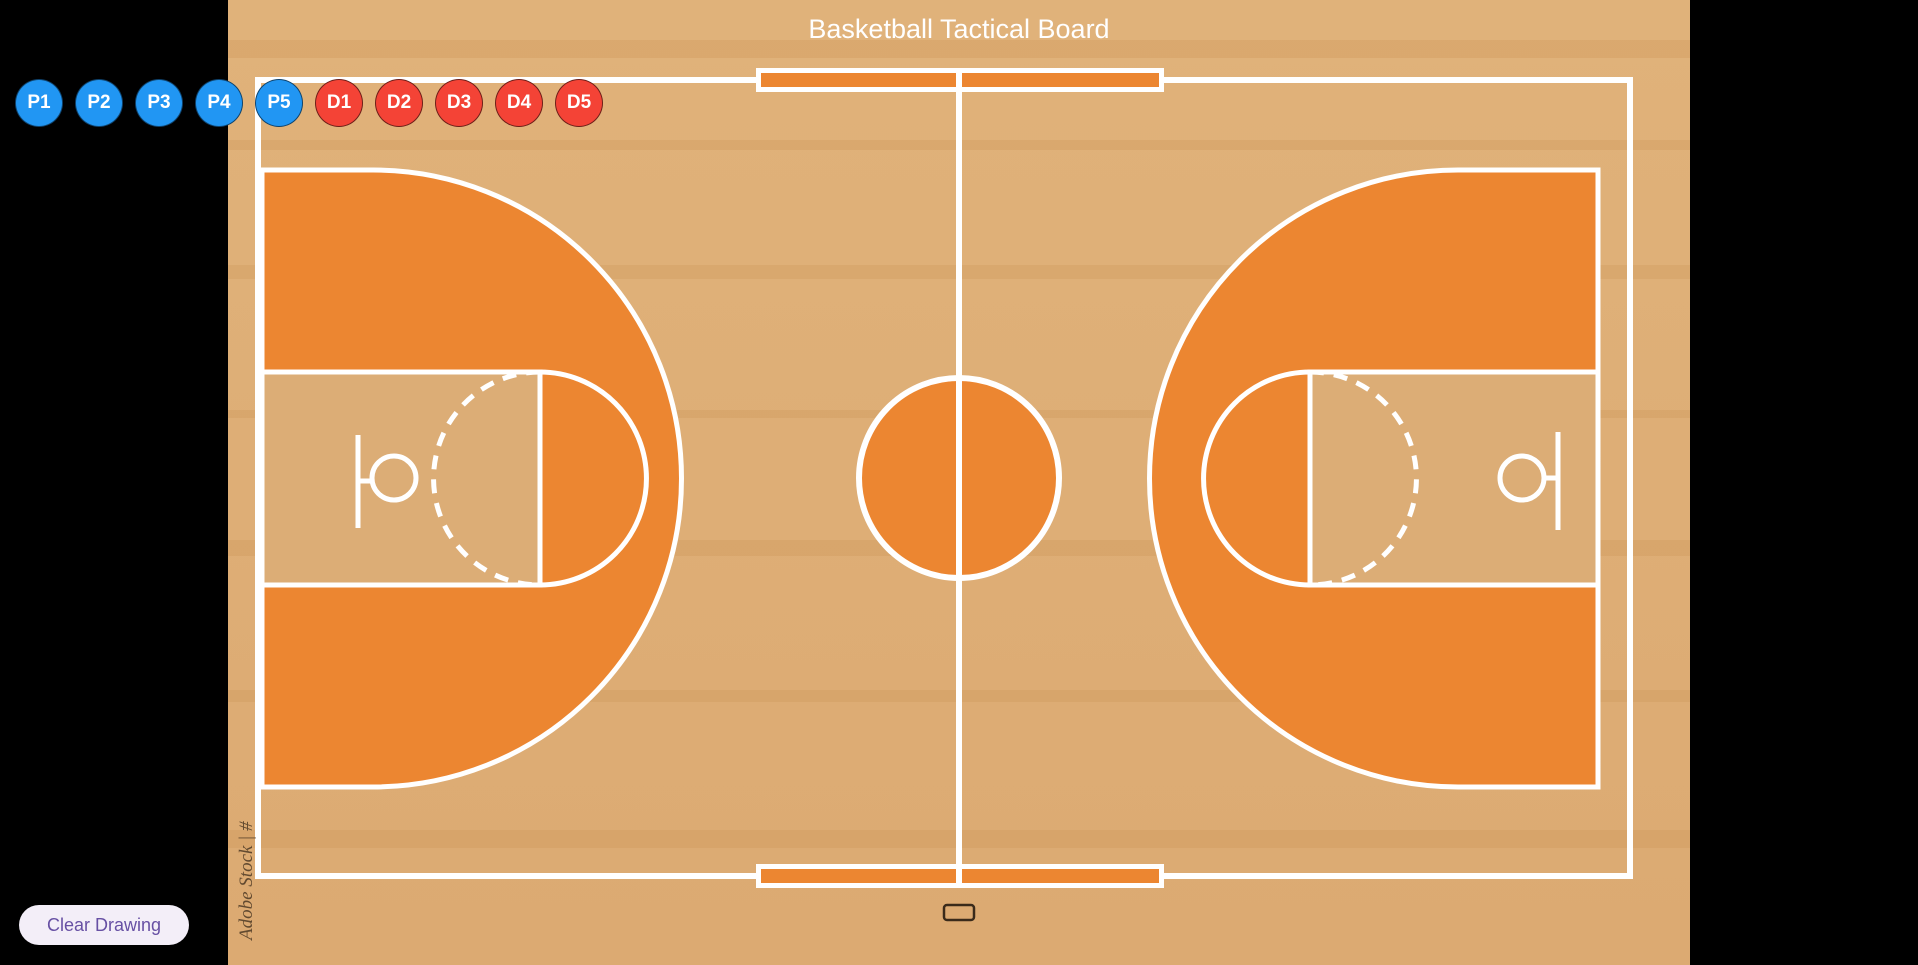  I want to click on defense-token-d3: D3, so click(459, 103).